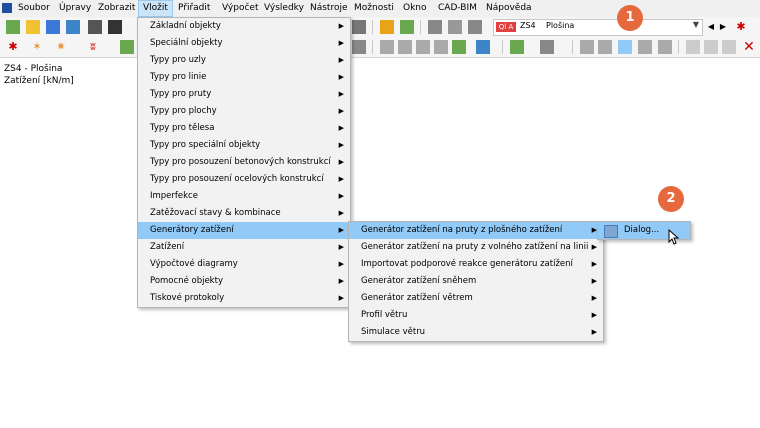  I want to click on object-snap-icon, so click(605, 47).